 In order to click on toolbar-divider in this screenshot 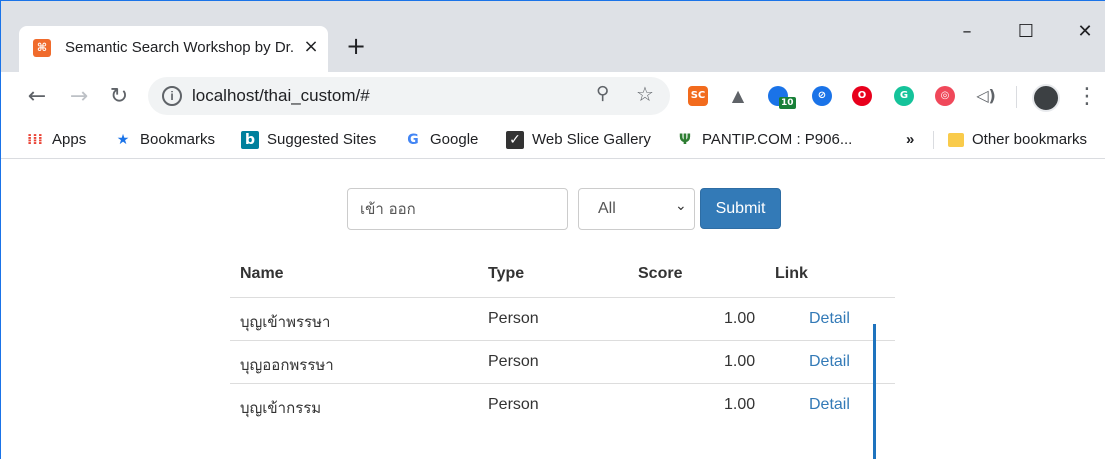, I will do `click(1016, 97)`.